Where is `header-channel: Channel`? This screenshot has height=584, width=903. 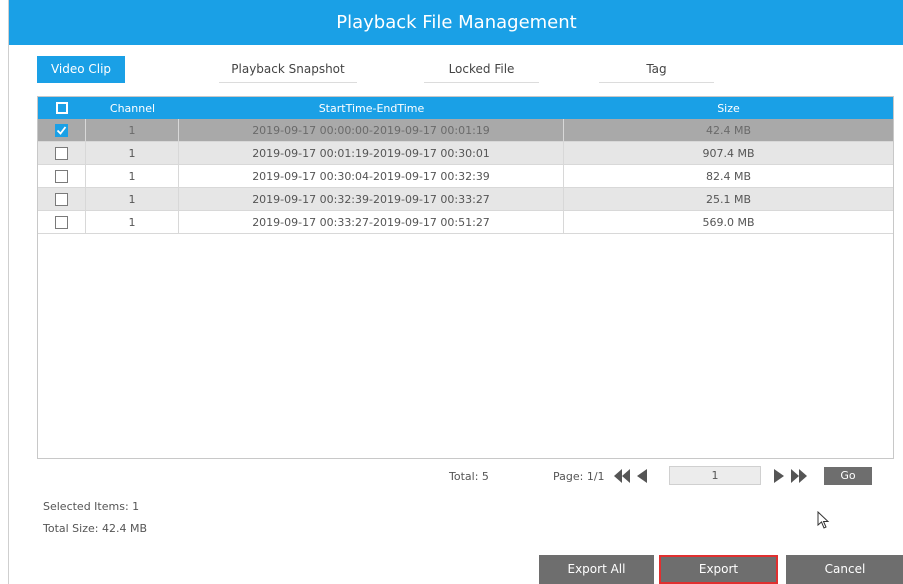 header-channel: Channel is located at coordinates (132, 108).